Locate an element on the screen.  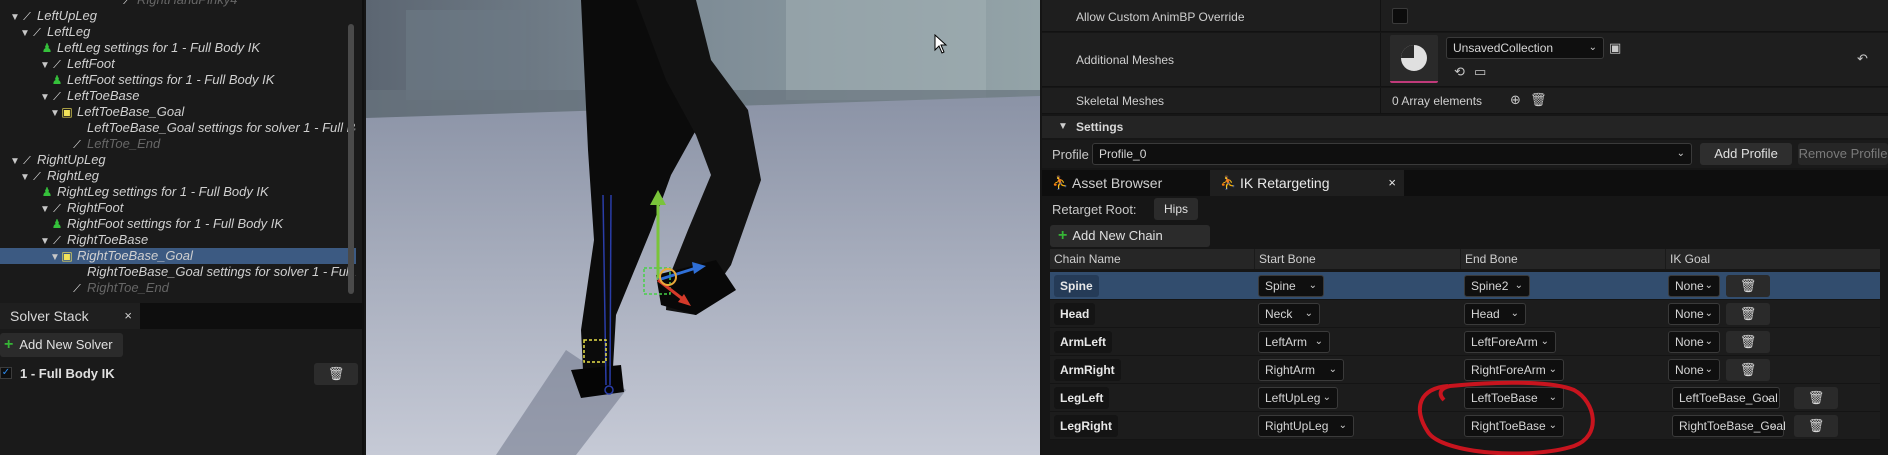
tree-item: ▼ ⟋ RightFoot is located at coordinates (178, 208).